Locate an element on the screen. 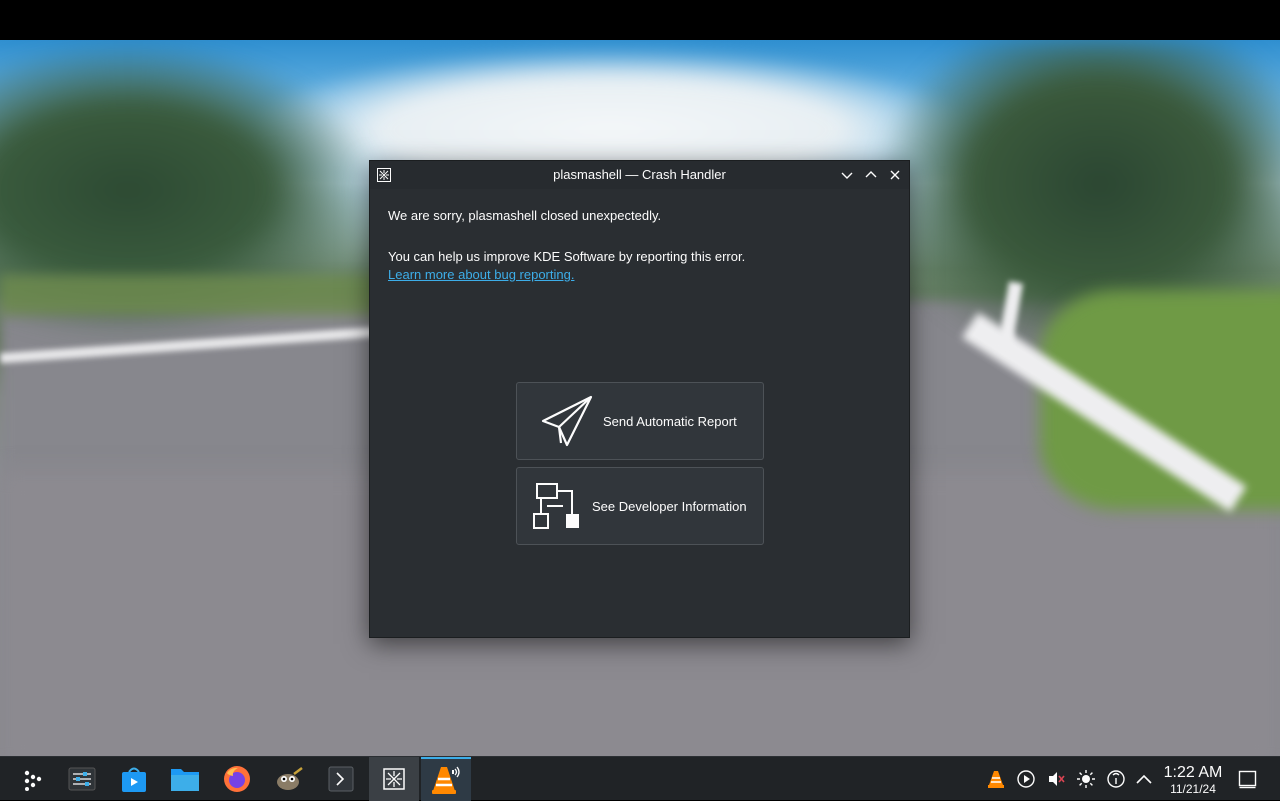 This screenshot has height=801, width=1280. crash-handler-icon is located at coordinates (394, 779).